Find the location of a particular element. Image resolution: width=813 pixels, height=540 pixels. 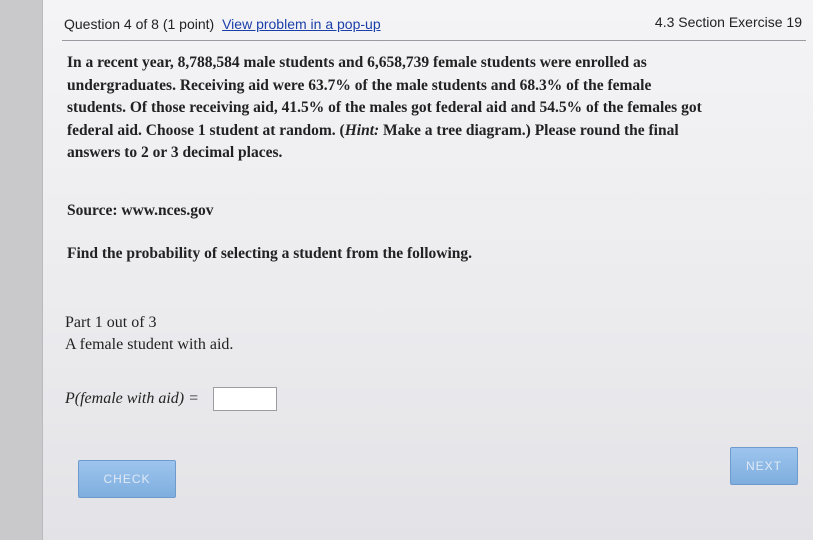

part-title: Part 1 out of 3 is located at coordinates (111, 322).